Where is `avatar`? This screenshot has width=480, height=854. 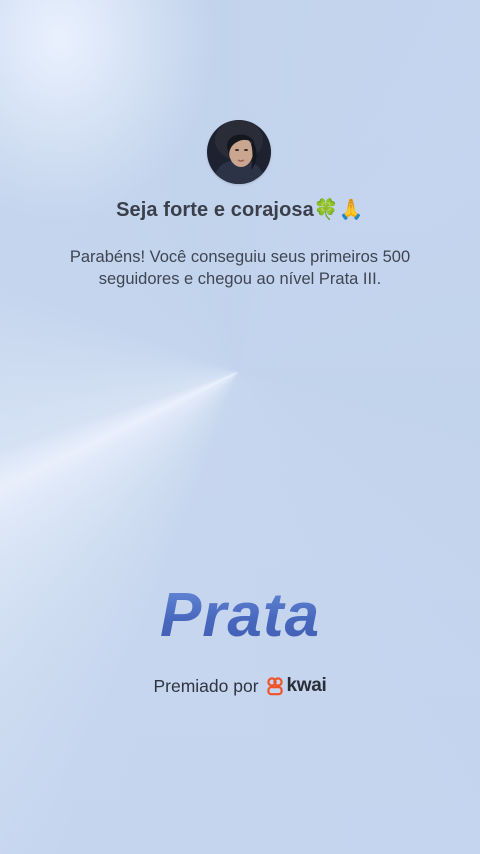 avatar is located at coordinates (239, 152).